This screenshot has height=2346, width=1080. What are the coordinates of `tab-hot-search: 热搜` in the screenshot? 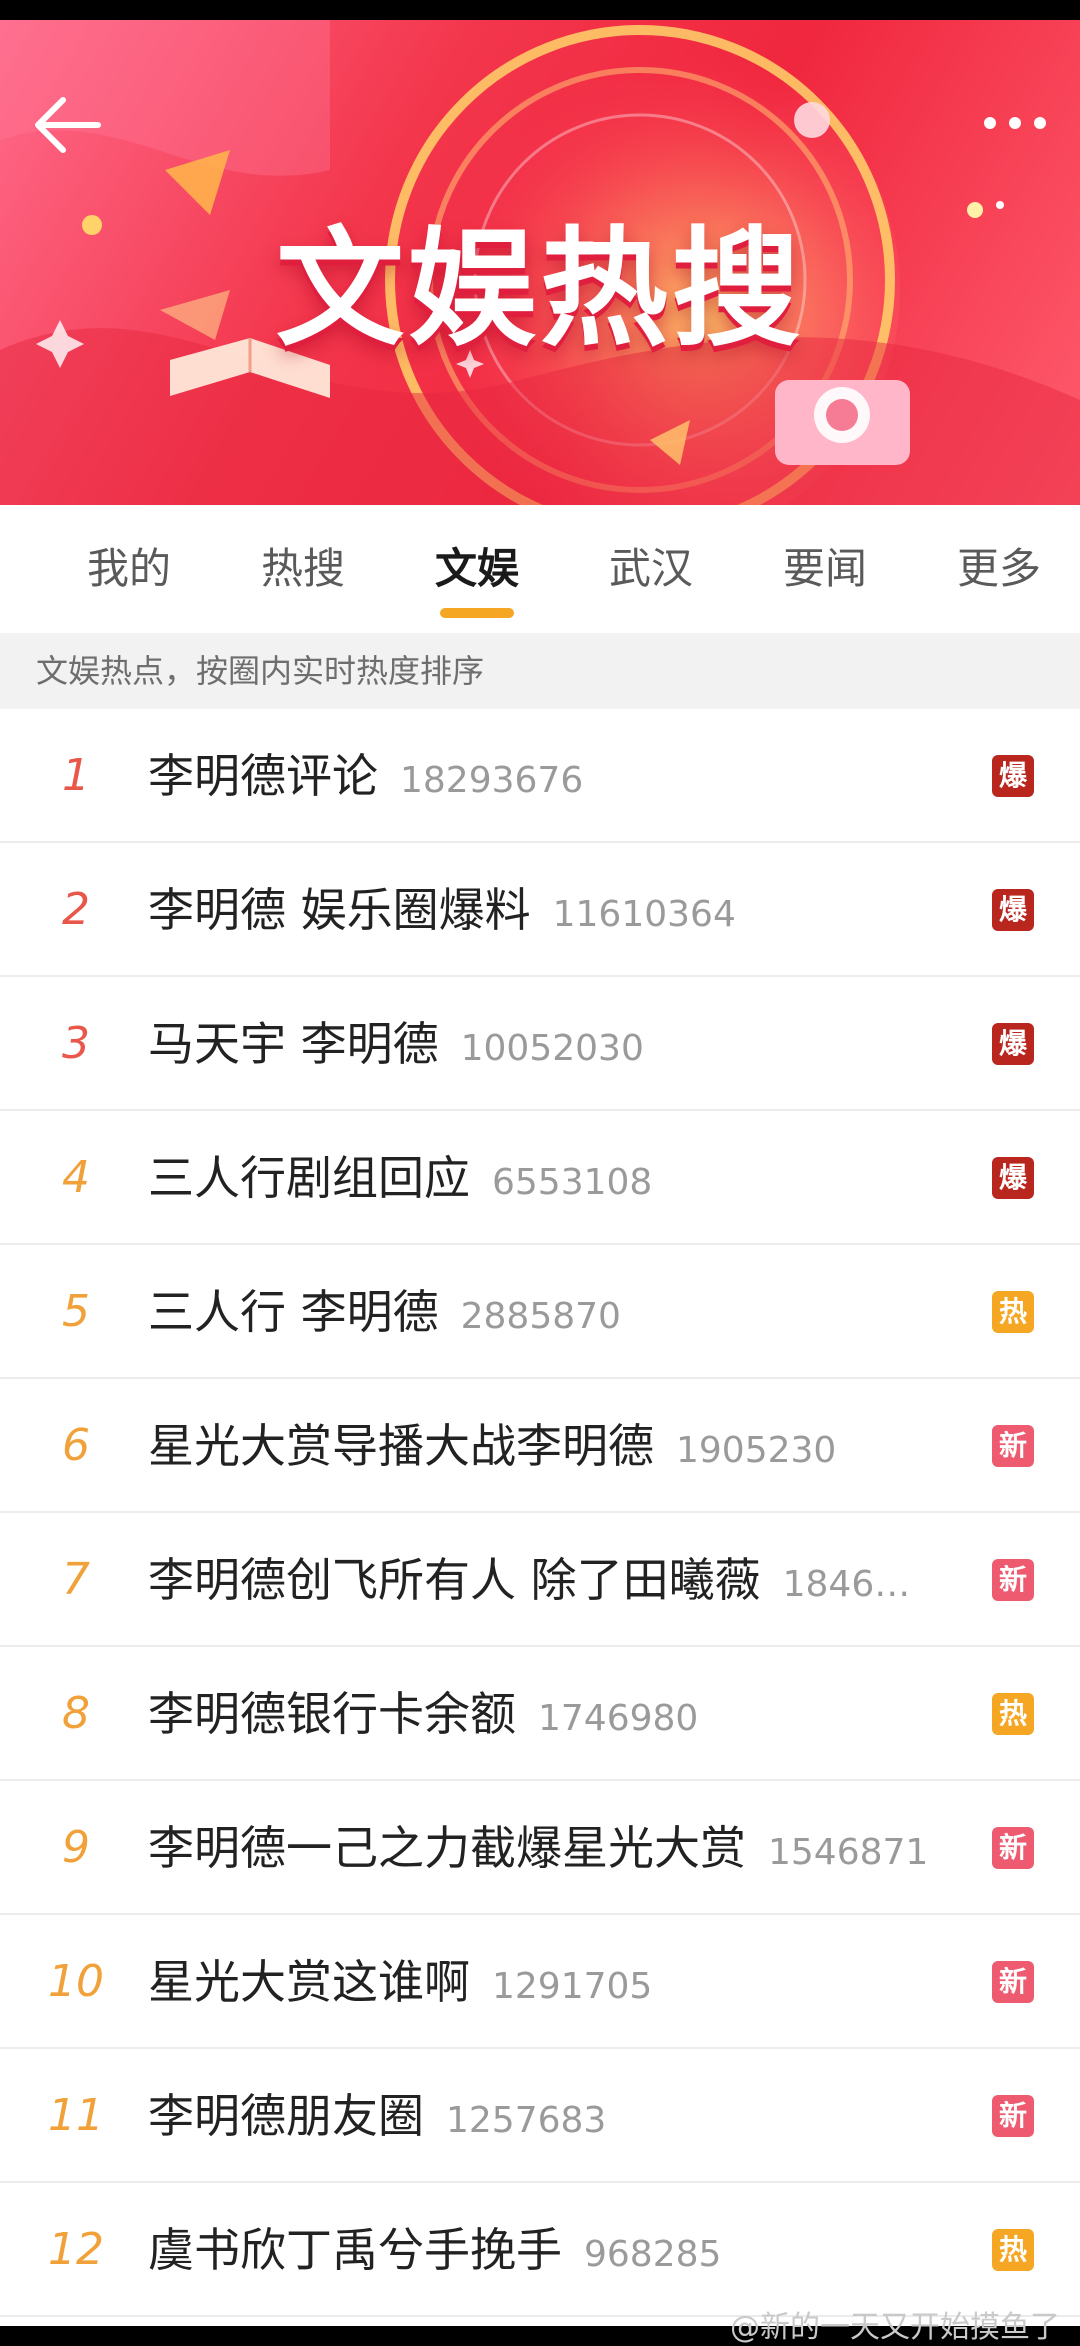 It's located at (303, 569).